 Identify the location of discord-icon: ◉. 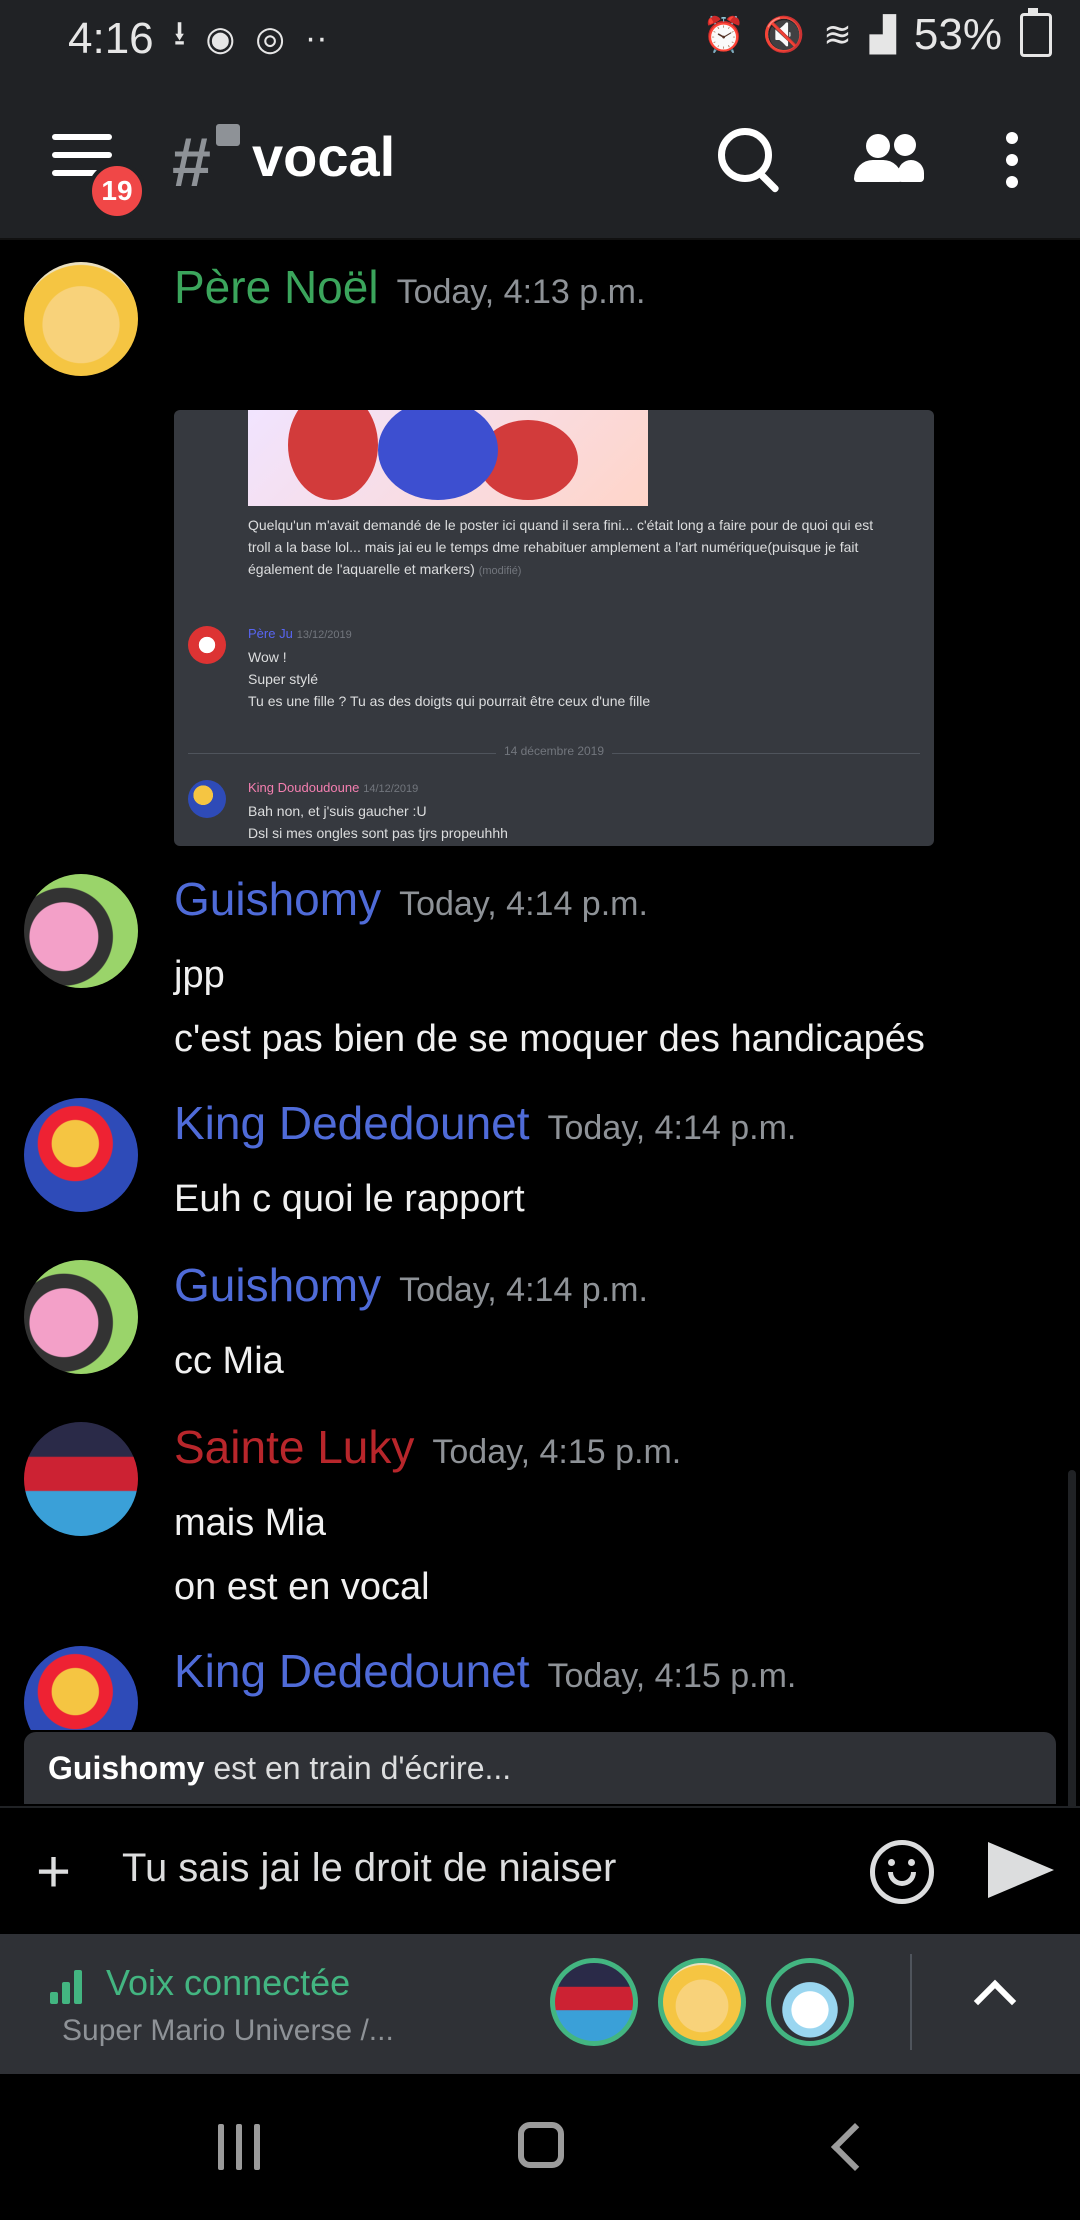
(220, 38).